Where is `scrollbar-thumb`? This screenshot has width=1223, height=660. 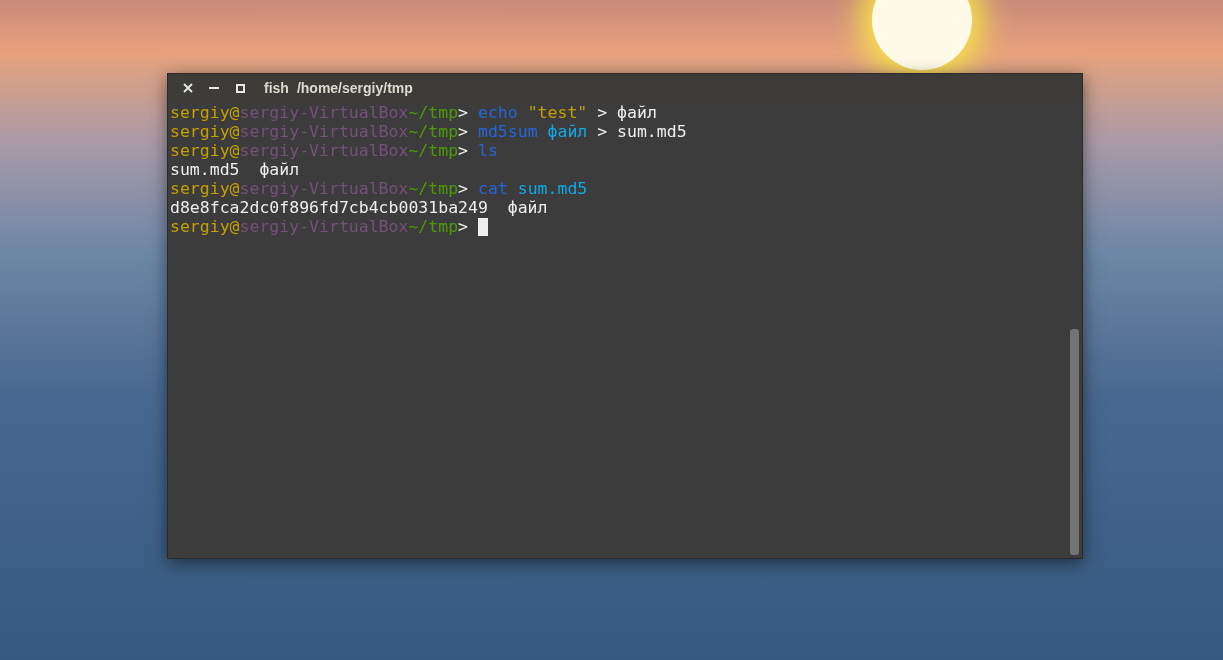 scrollbar-thumb is located at coordinates (1074, 442).